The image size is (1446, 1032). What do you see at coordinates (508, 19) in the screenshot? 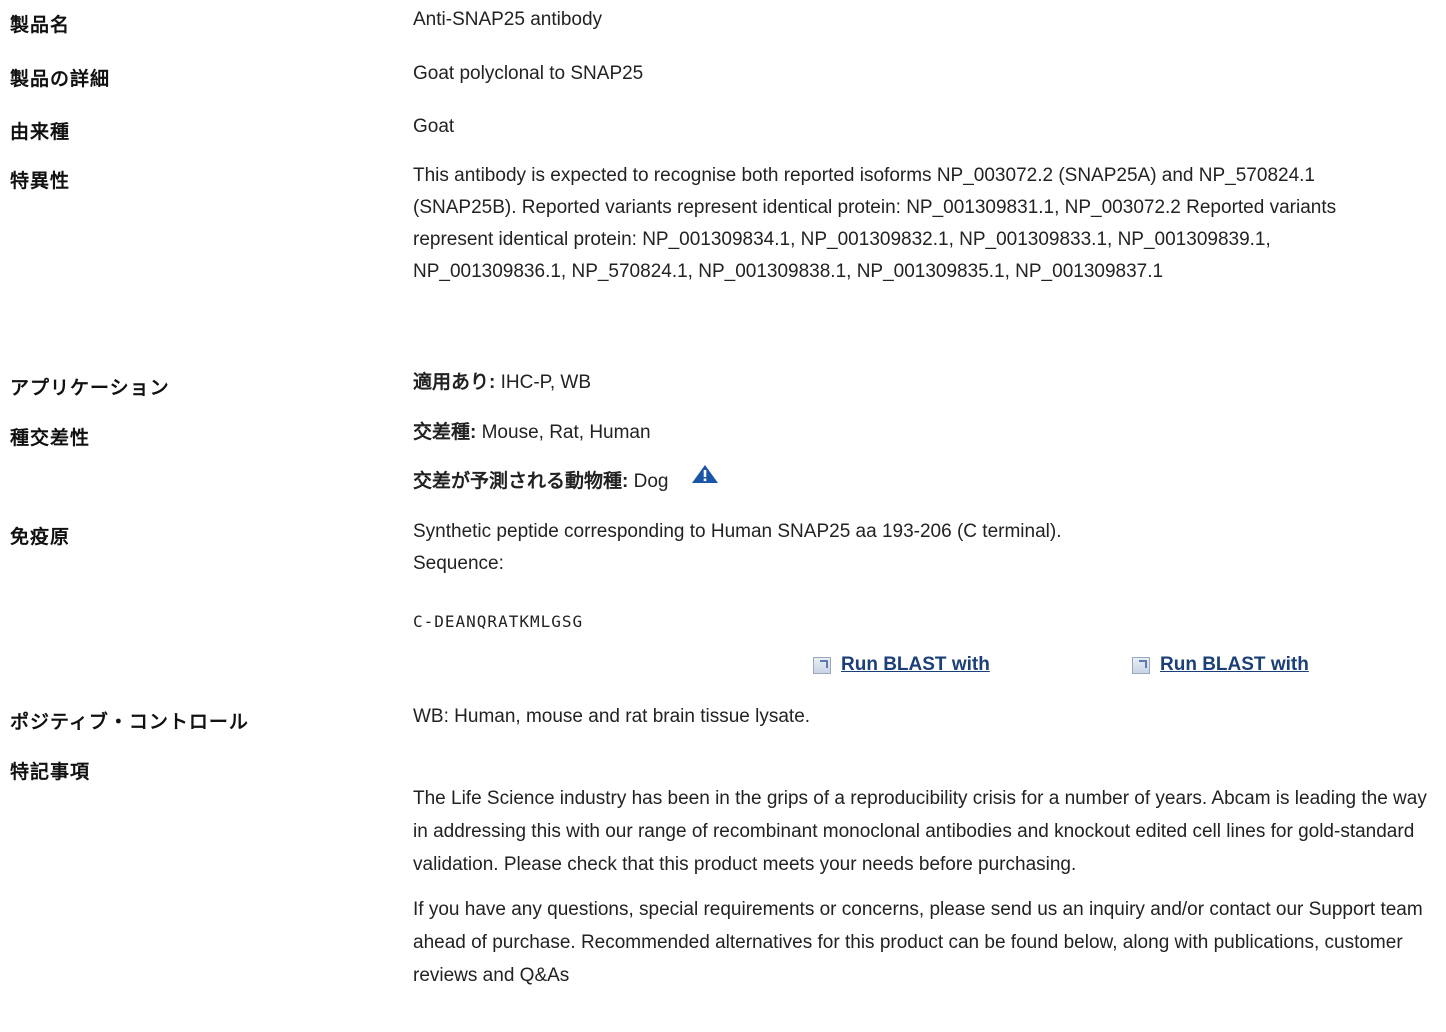
I see `product-name-value: Anti-SNAP25 antibody` at bounding box center [508, 19].